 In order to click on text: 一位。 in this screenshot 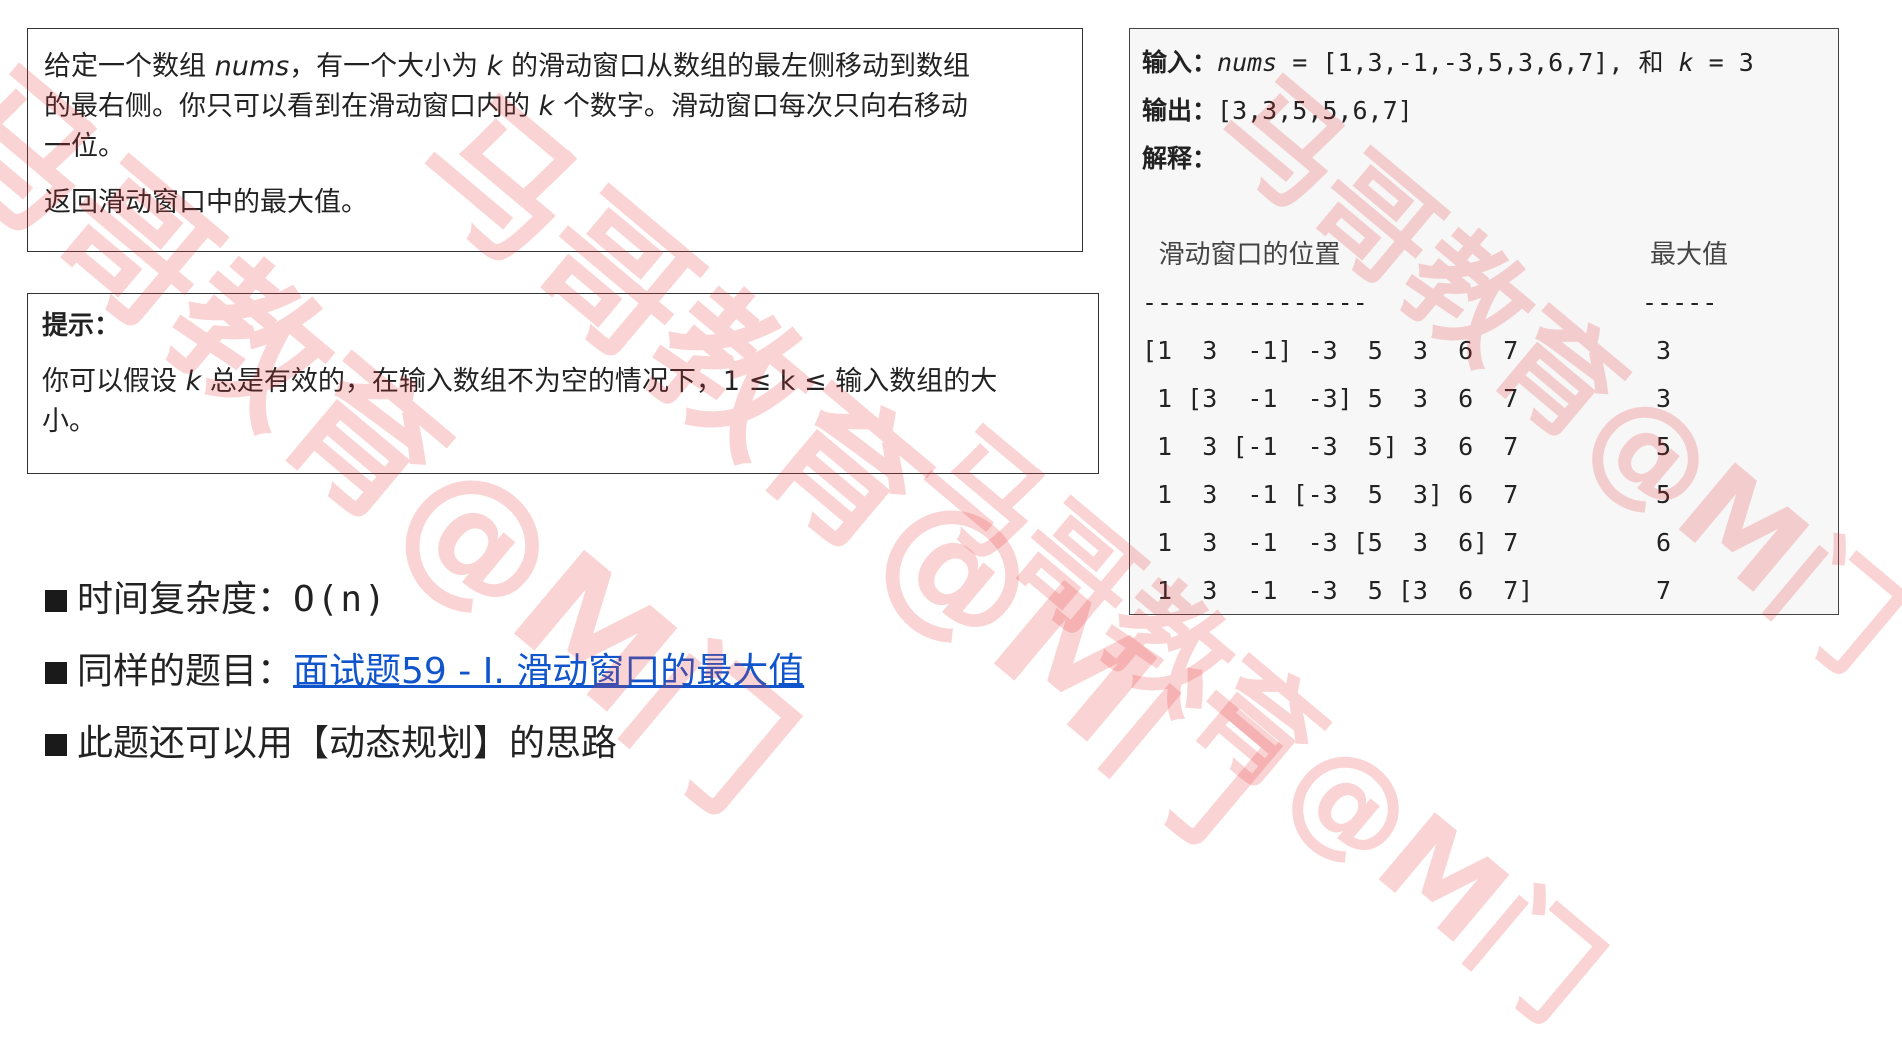, I will do `click(84, 146)`.